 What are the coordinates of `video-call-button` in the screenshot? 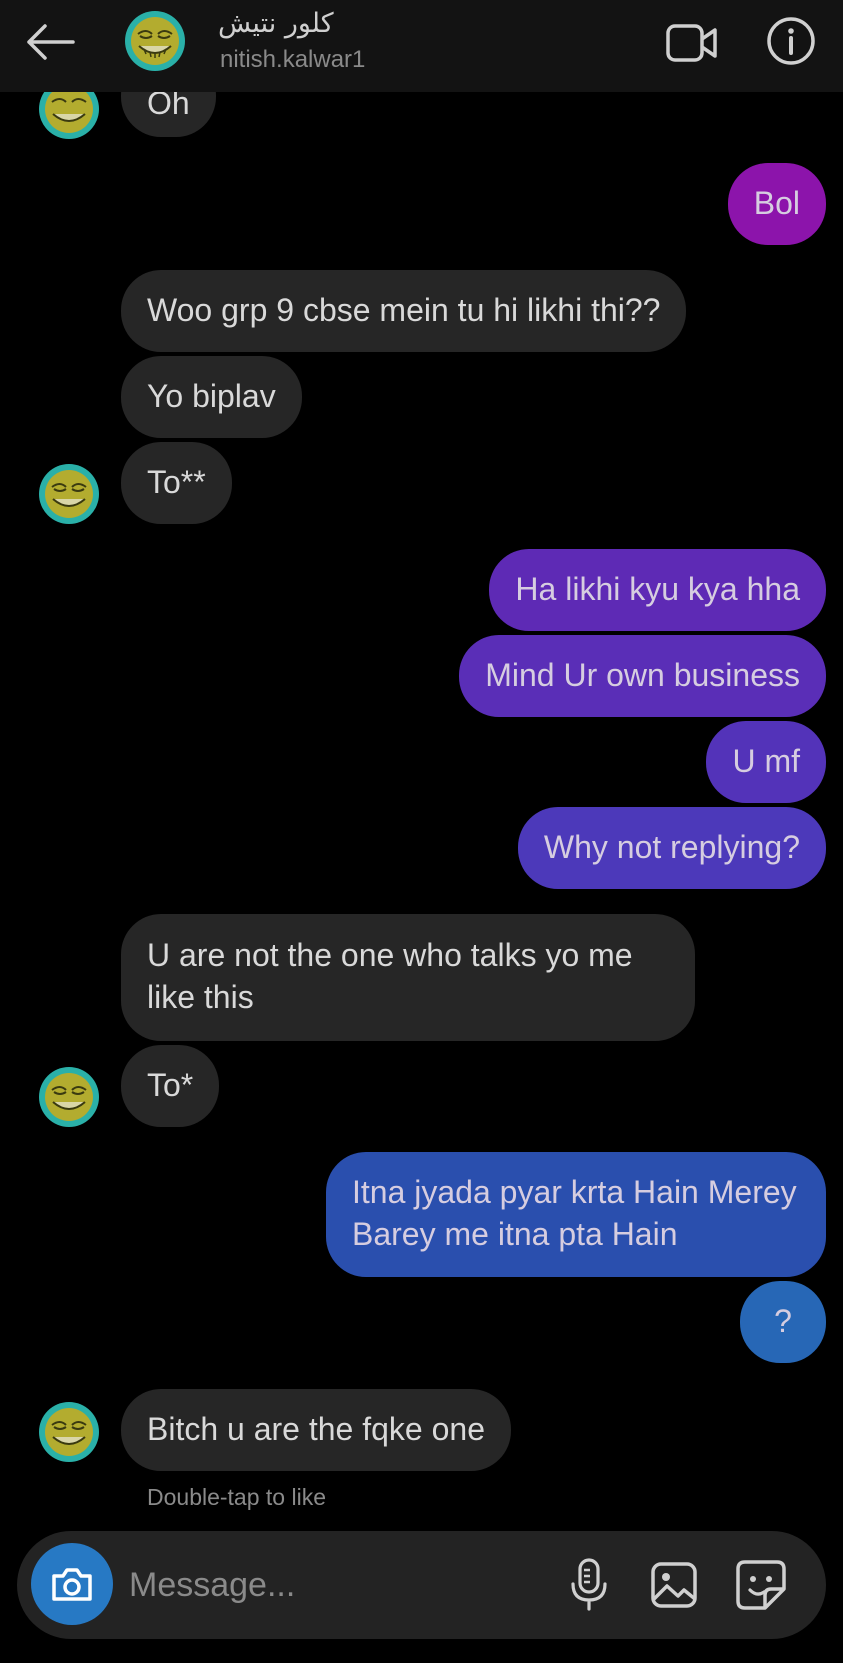 It's located at (692, 43).